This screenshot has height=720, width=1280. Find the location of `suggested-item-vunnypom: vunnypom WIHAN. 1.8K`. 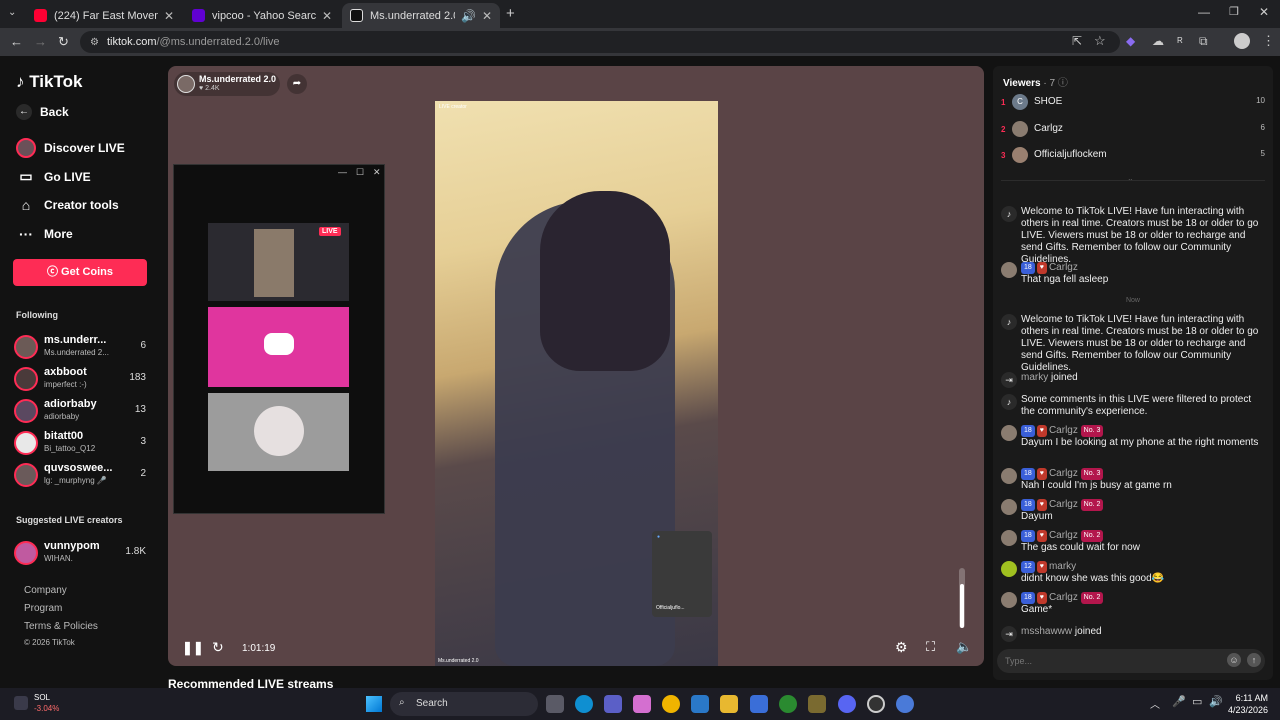

suggested-item-vunnypom: vunnypom WIHAN. 1.8K is located at coordinates (80, 552).